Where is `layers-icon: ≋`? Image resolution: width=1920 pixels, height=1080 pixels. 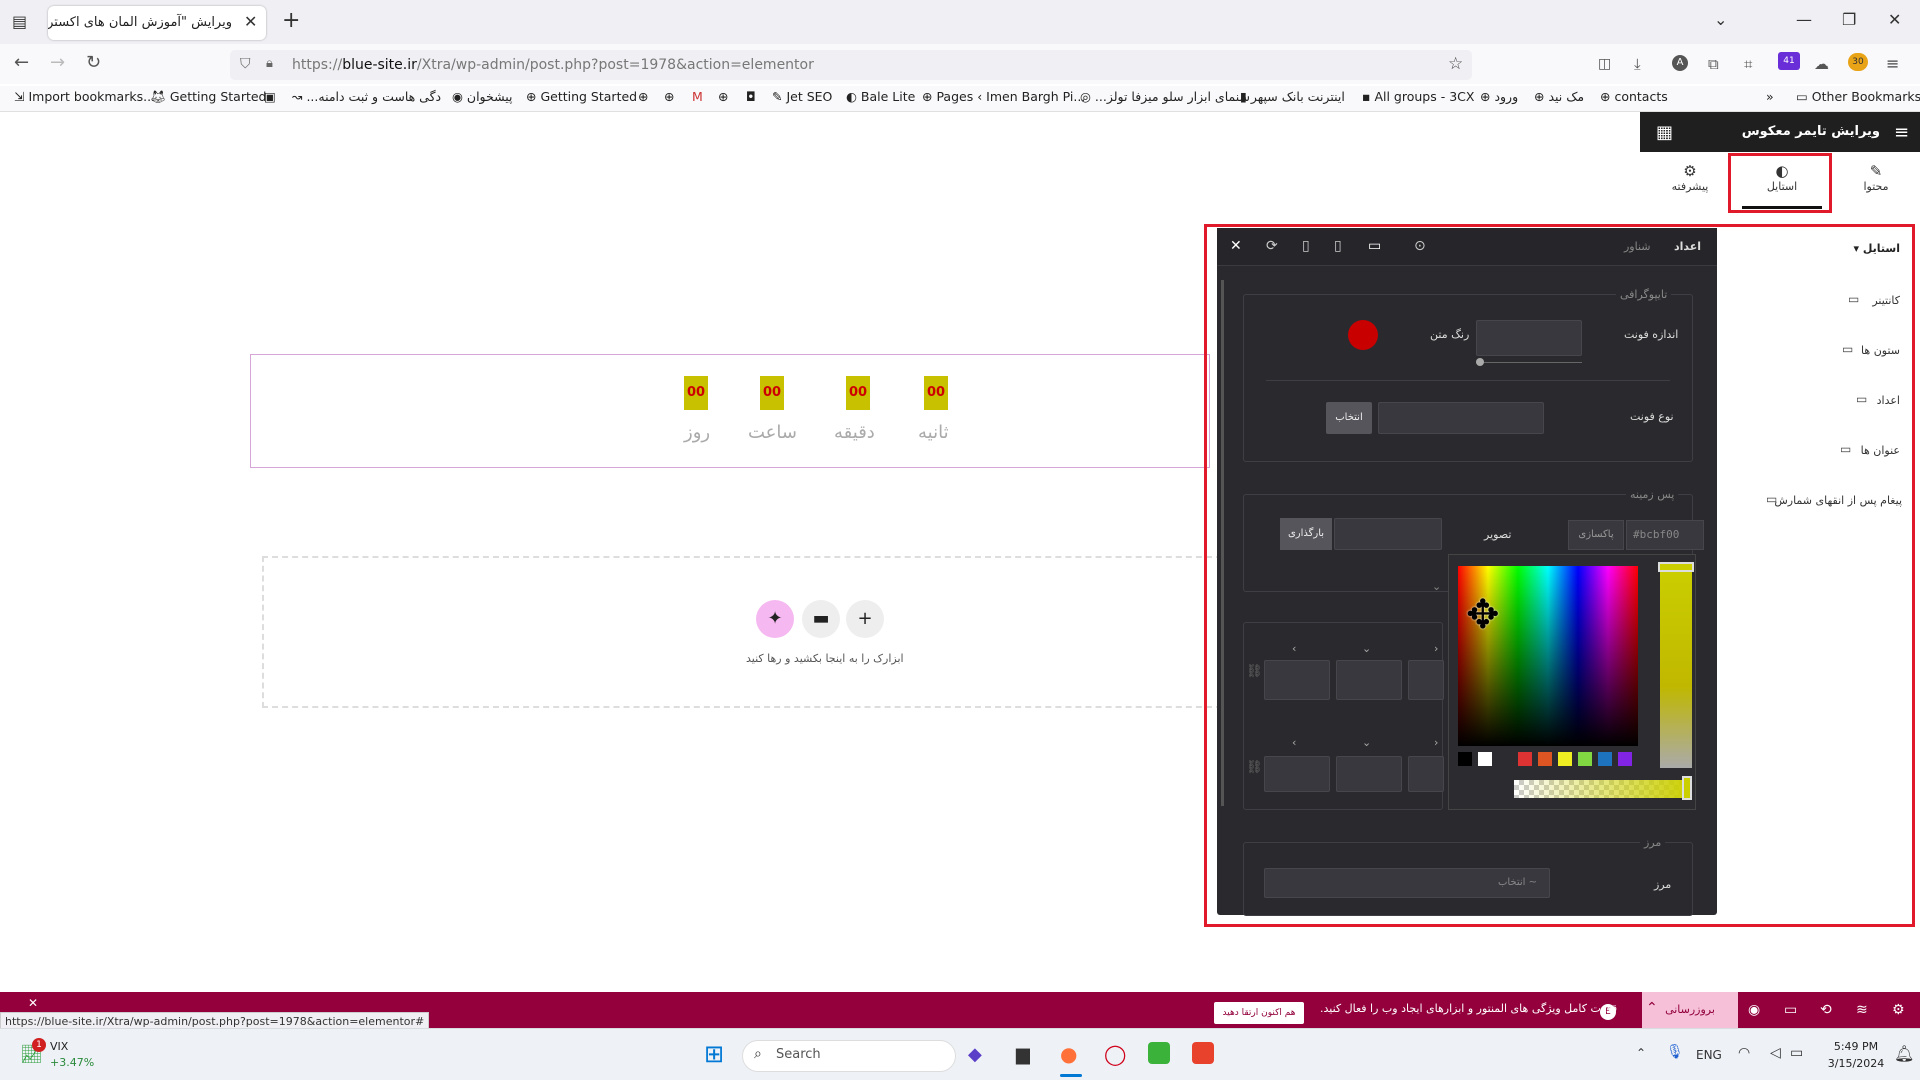
layers-icon: ≋ is located at coordinates (1862, 1010).